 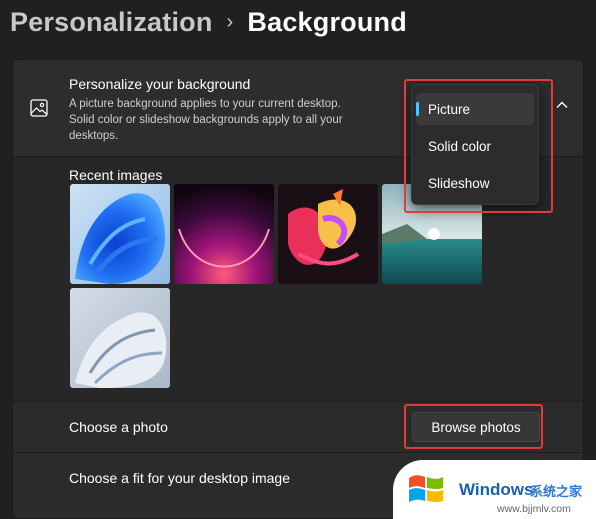 I want to click on watermark-site-name: 系统之家, so click(x=556, y=492).